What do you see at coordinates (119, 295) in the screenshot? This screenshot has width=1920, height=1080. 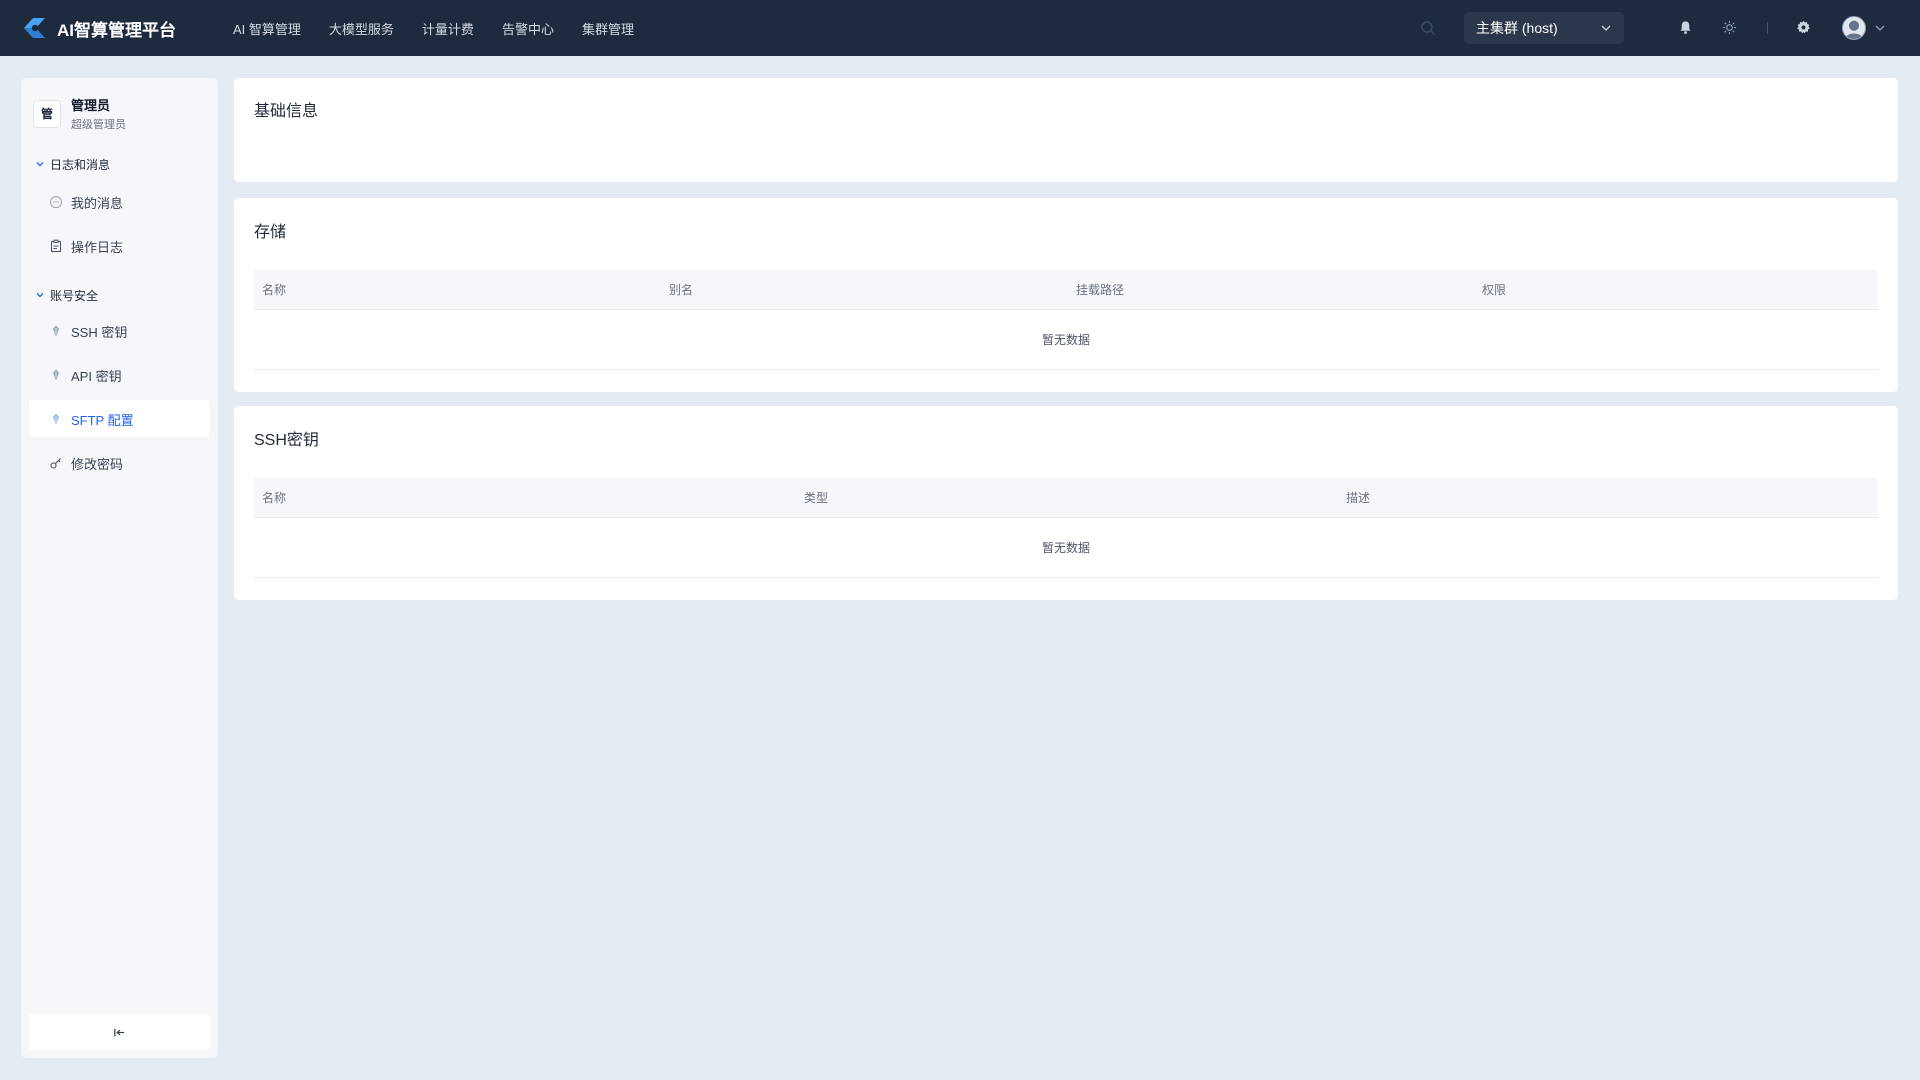 I see `sidebar-group-account-security: 账号安全` at bounding box center [119, 295].